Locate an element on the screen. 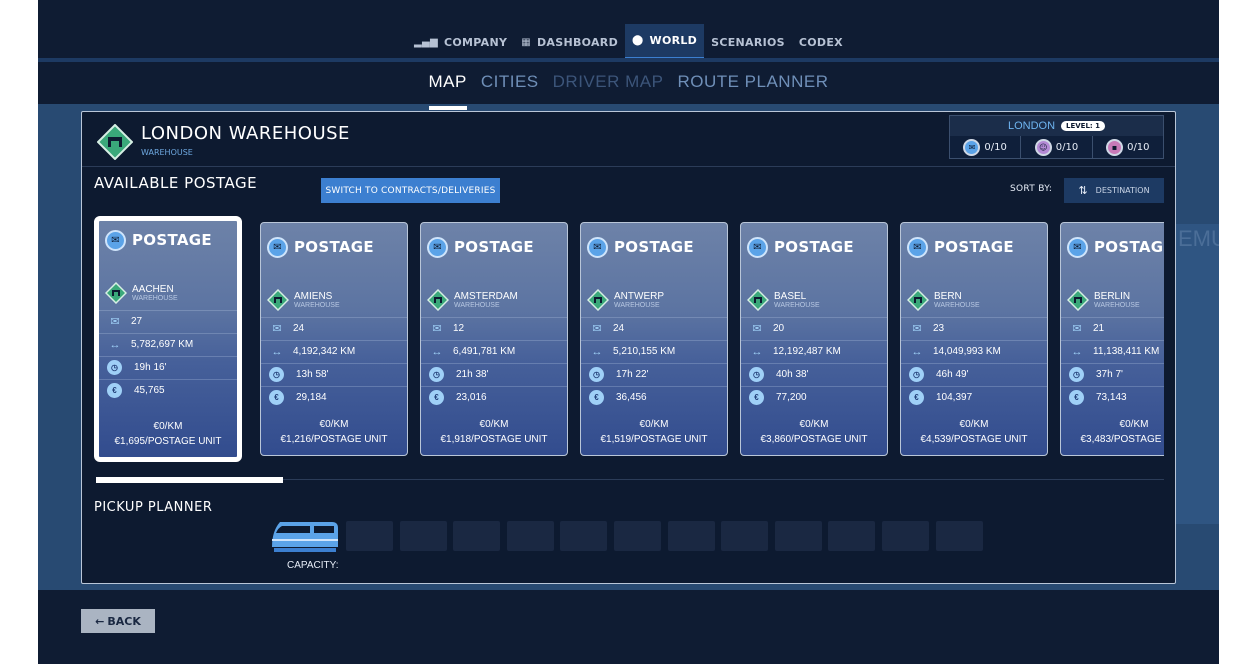  rate-per-unit: €1,519/POSTAGE UNIT is located at coordinates (654, 439).